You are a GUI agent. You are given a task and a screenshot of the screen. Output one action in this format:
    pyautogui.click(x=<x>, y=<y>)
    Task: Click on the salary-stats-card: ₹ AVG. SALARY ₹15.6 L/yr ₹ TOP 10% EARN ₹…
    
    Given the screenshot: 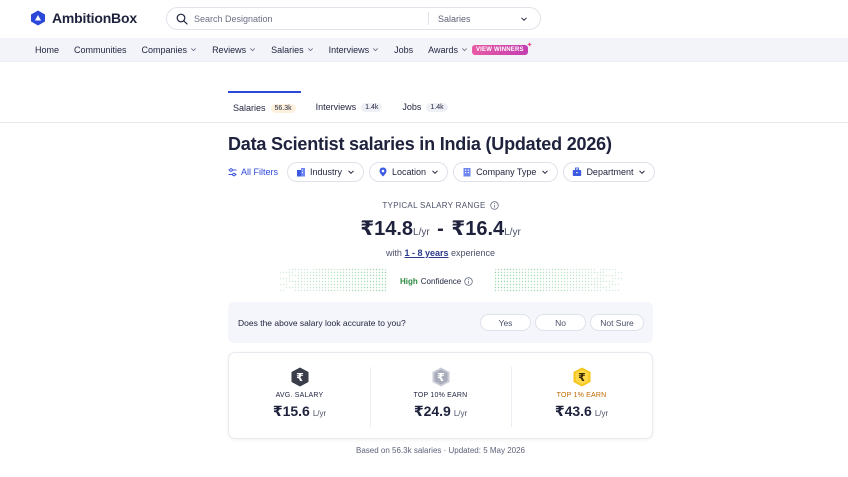 What is the action you would take?
    pyautogui.click(x=440, y=395)
    